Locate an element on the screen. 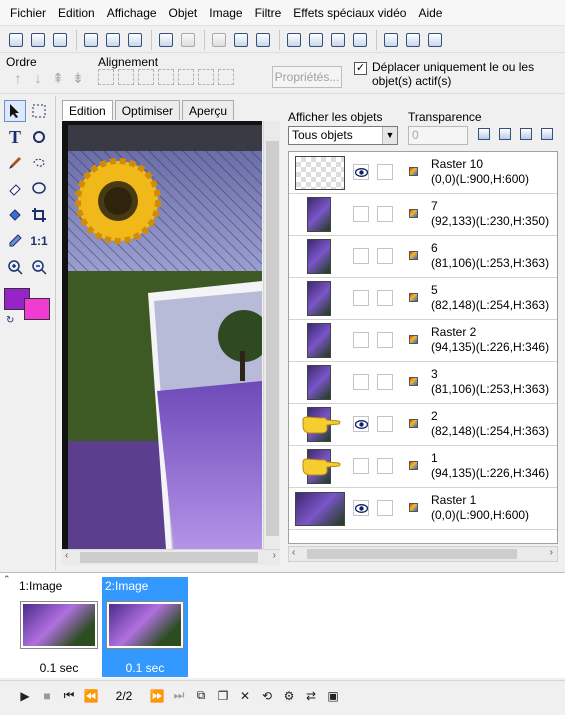 The width and height of the screenshot is (565, 715). import-icon is located at coordinates (91, 40).